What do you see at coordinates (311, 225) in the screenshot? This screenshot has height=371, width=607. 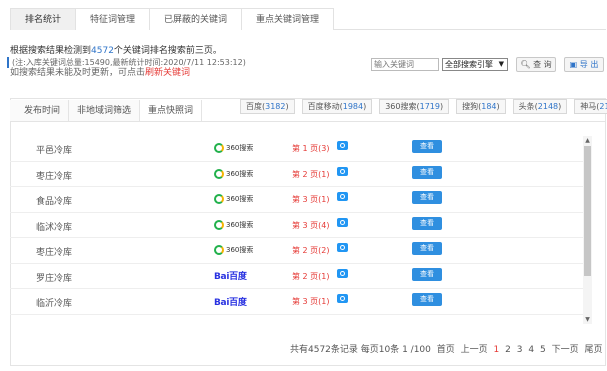 I see `row-rank: 第 3 页(4)` at bounding box center [311, 225].